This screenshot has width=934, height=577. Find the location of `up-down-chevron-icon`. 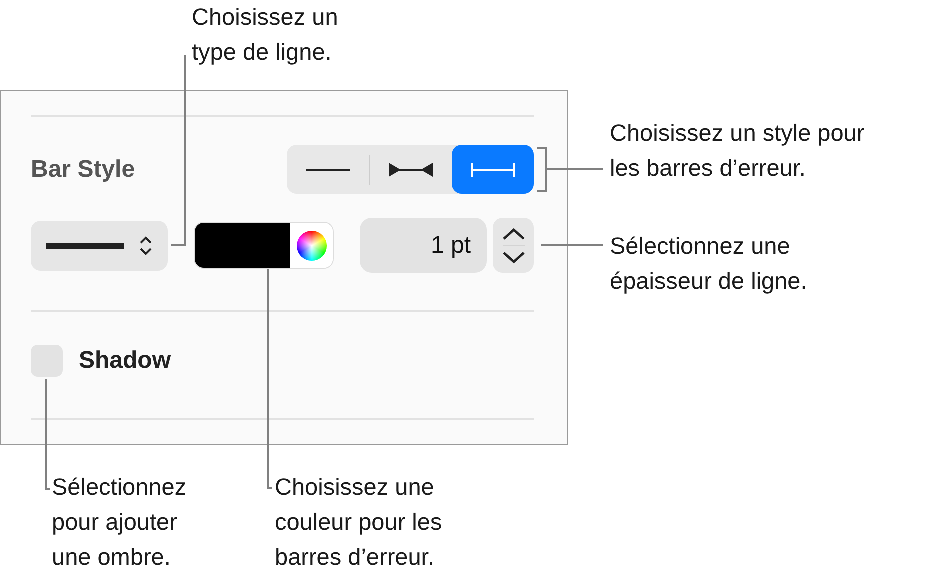

up-down-chevron-icon is located at coordinates (146, 245).